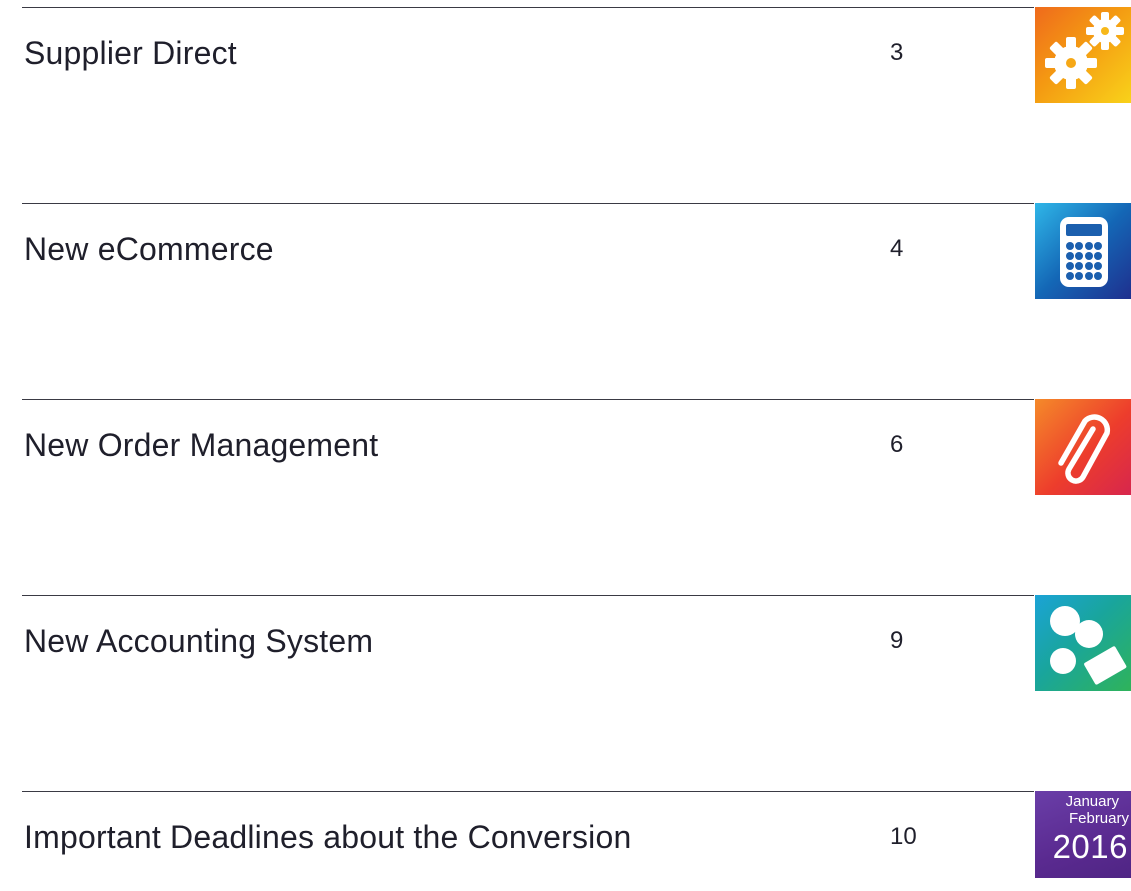  Describe the element at coordinates (897, 52) in the screenshot. I see `toc-page-number: 3` at that location.